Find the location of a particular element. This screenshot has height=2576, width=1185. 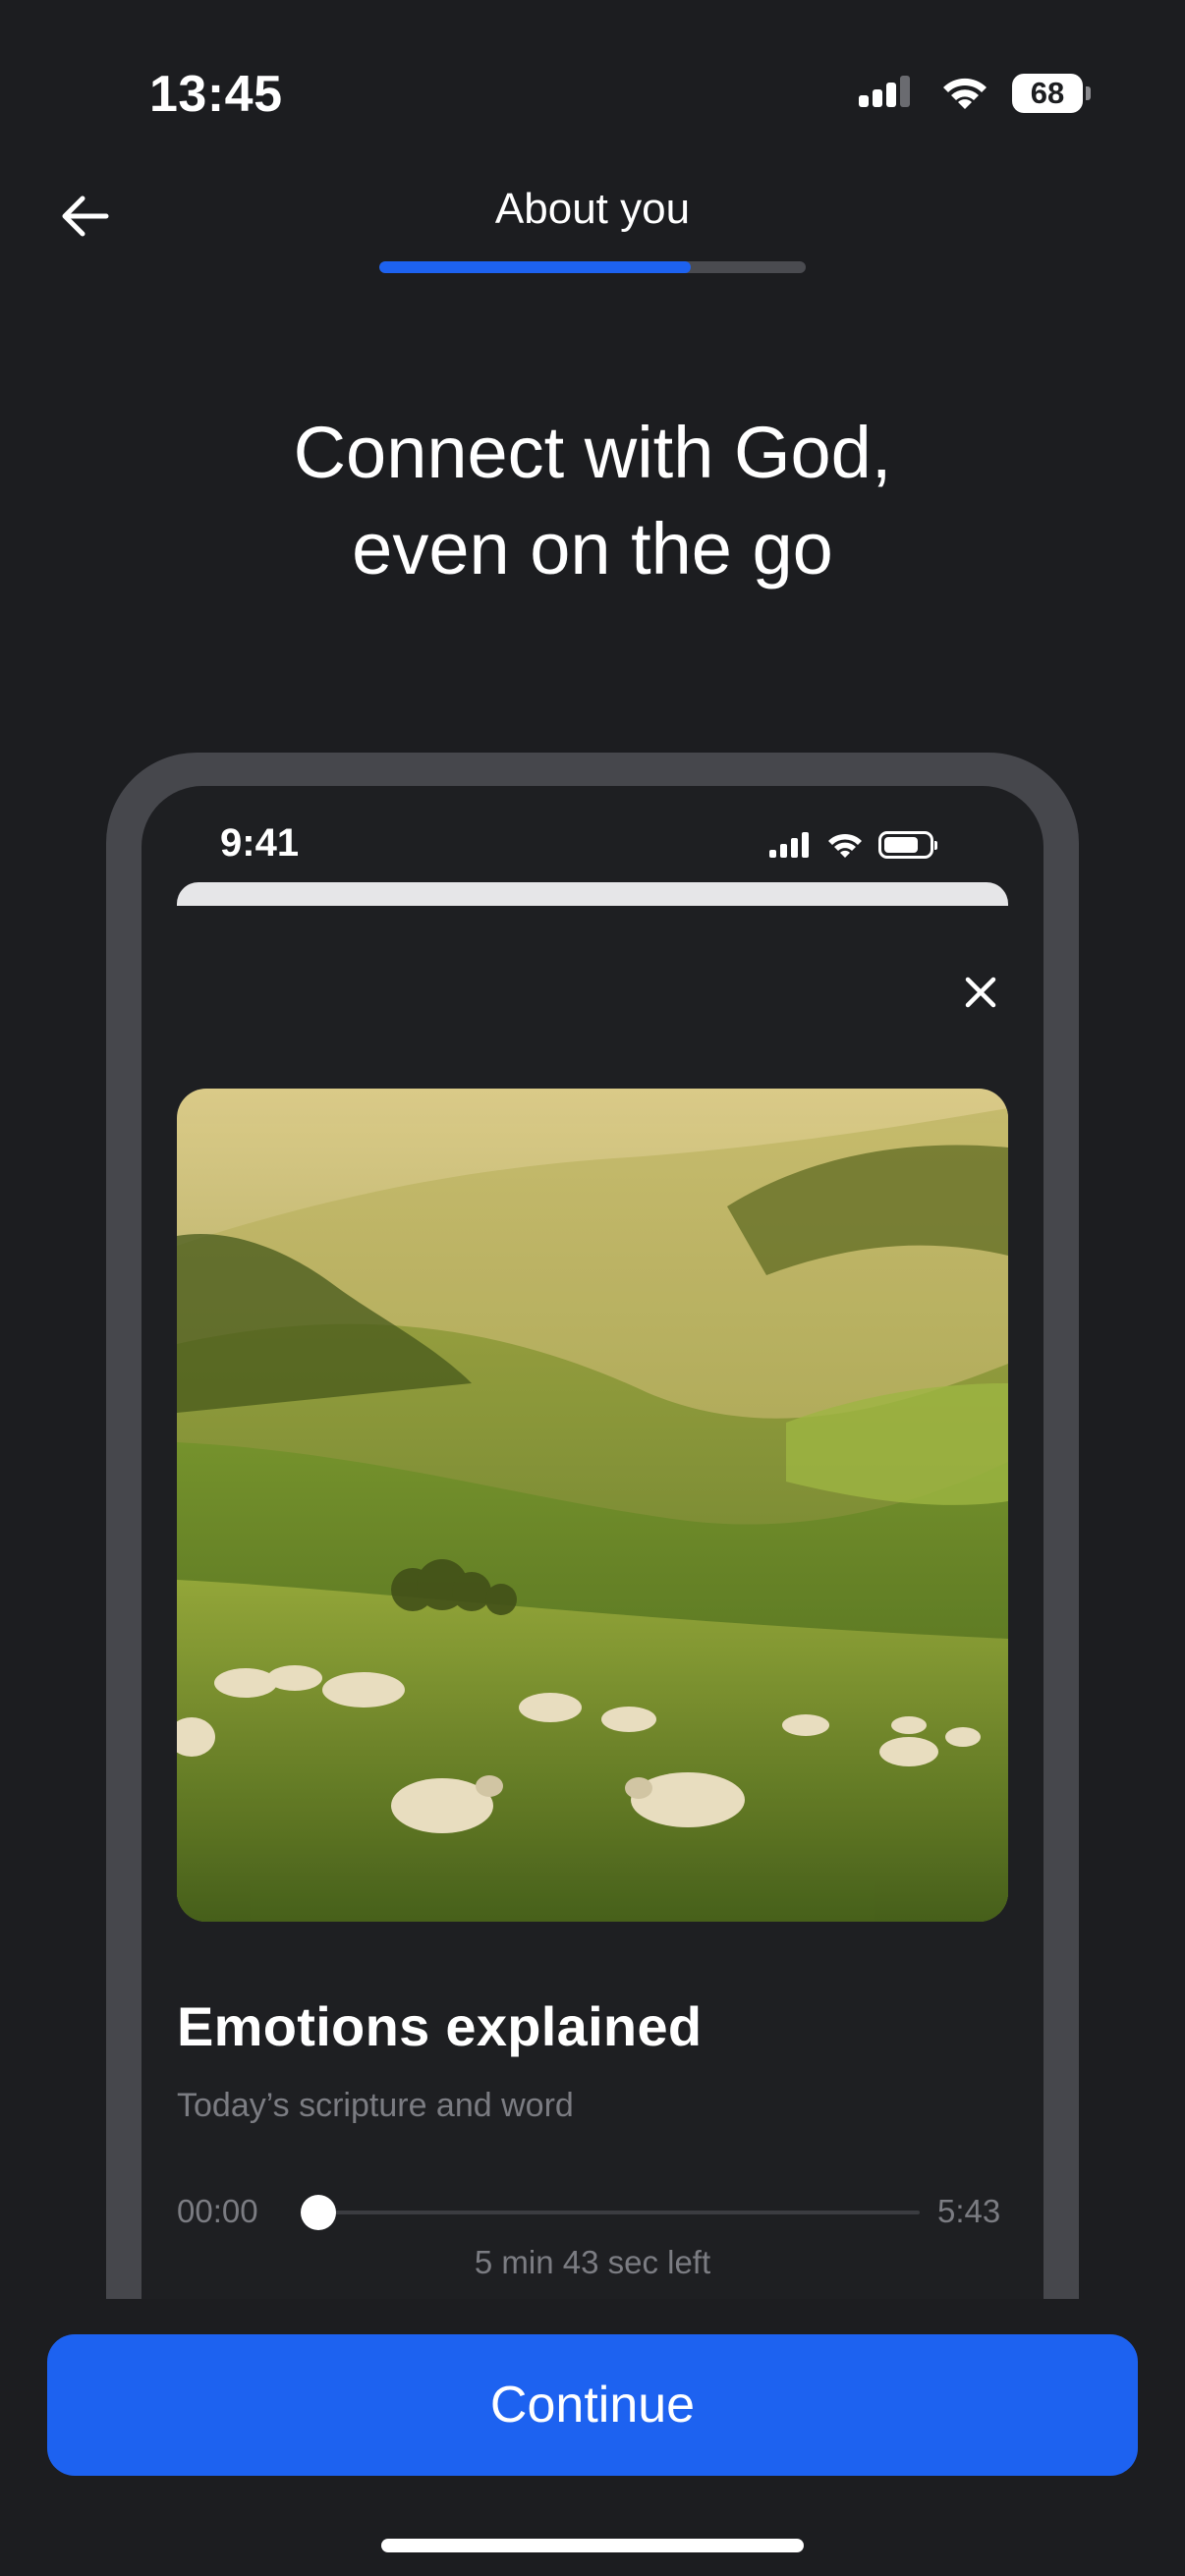

battery-icon: 68 is located at coordinates (1052, 93).